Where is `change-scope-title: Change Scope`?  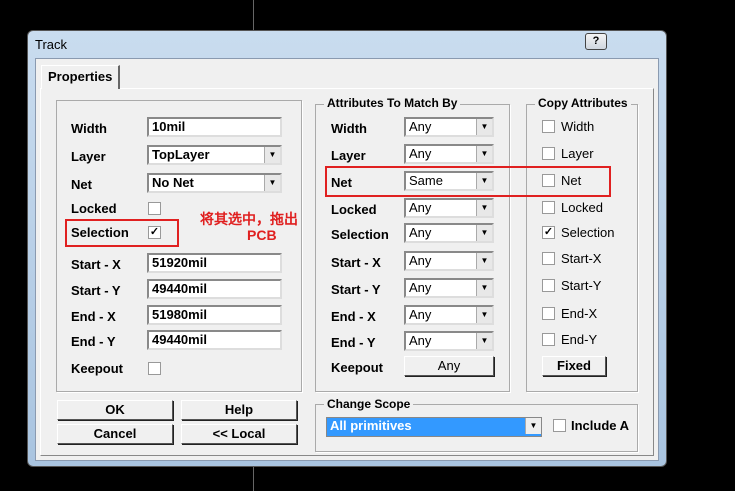 change-scope-title: Change Scope is located at coordinates (369, 404).